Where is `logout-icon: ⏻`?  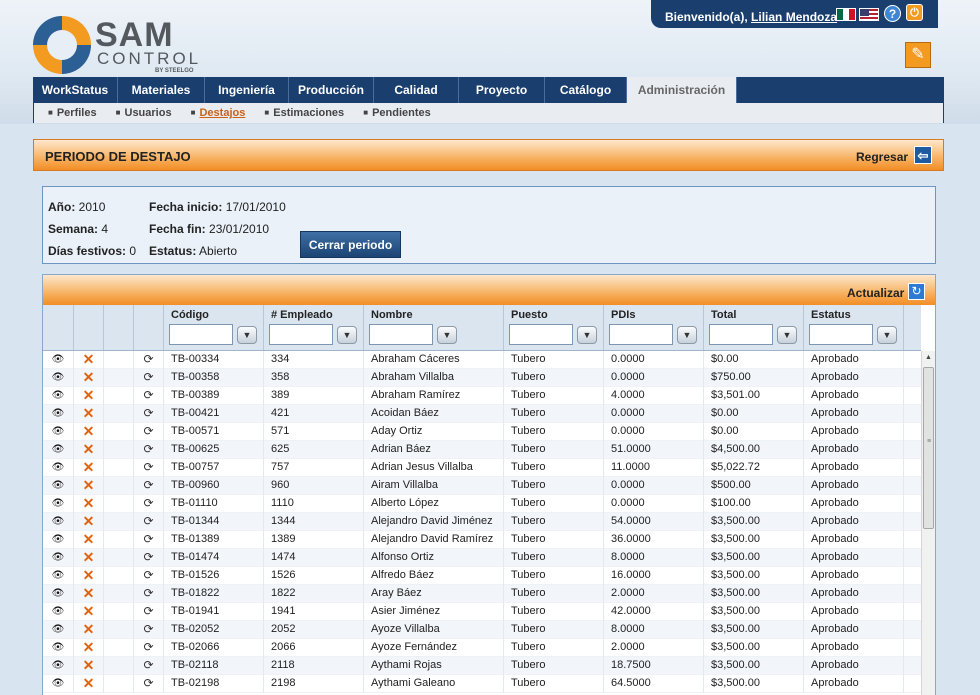
logout-icon: ⏻ is located at coordinates (914, 12).